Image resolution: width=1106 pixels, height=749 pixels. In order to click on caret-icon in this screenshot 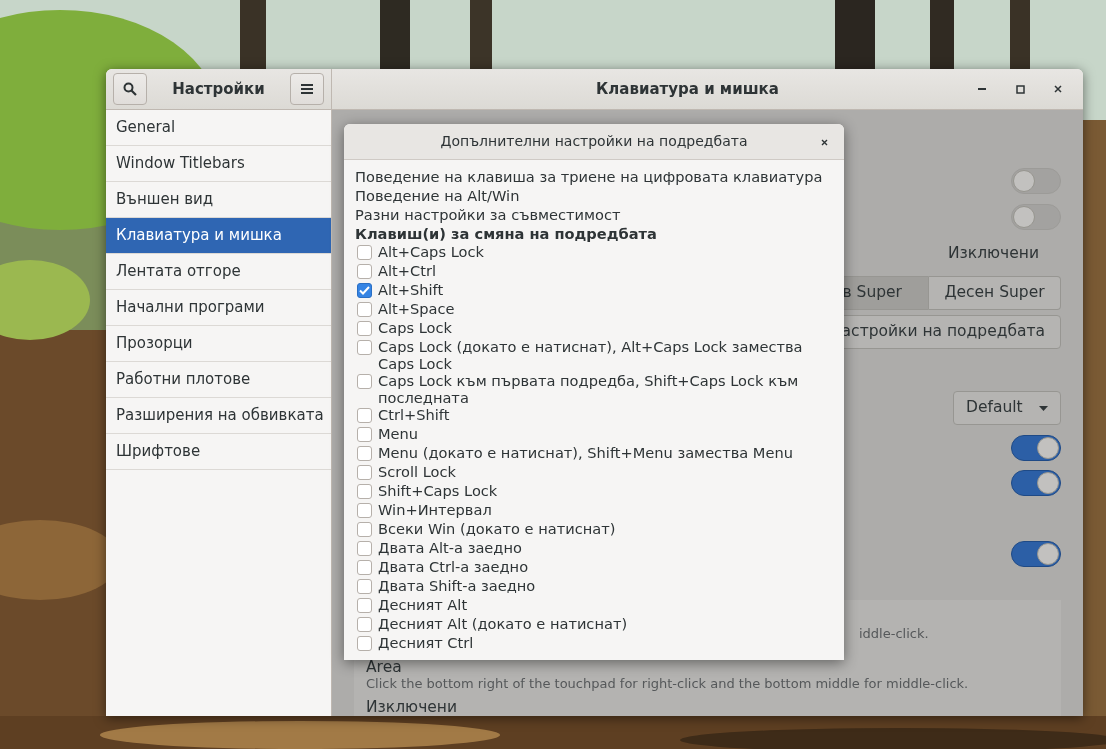, I will do `click(1043, 408)`.